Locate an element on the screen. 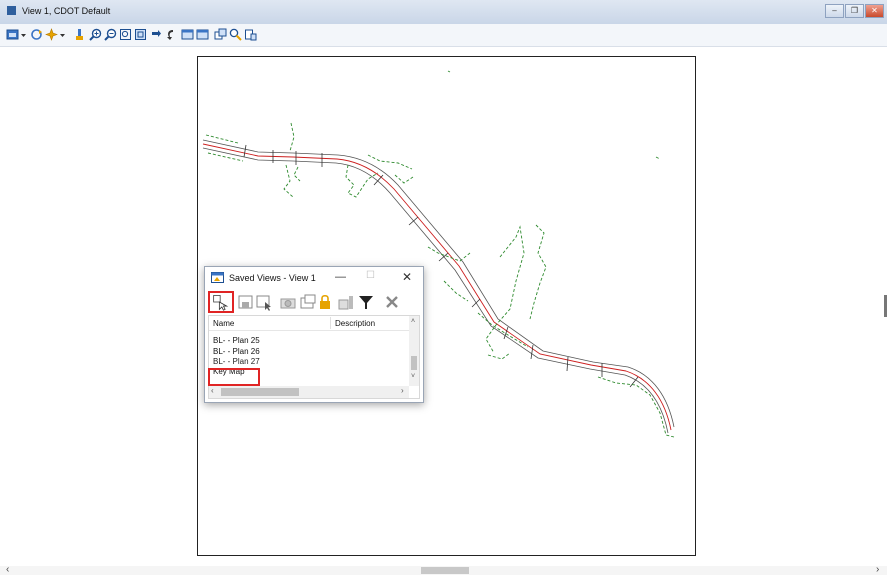  view-attributes-icon is located at coordinates (12, 34).